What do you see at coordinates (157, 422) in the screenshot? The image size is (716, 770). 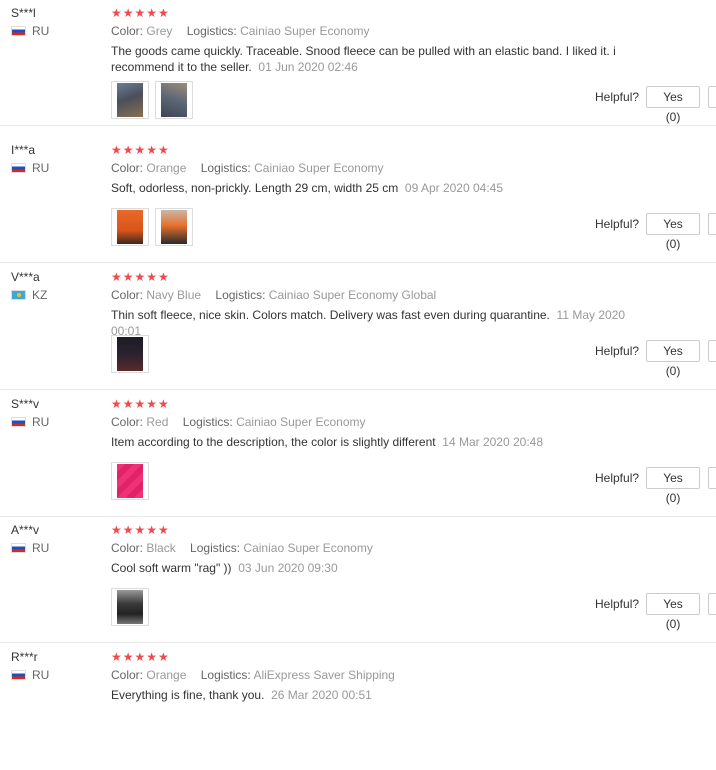 I see `color-value: Red` at bounding box center [157, 422].